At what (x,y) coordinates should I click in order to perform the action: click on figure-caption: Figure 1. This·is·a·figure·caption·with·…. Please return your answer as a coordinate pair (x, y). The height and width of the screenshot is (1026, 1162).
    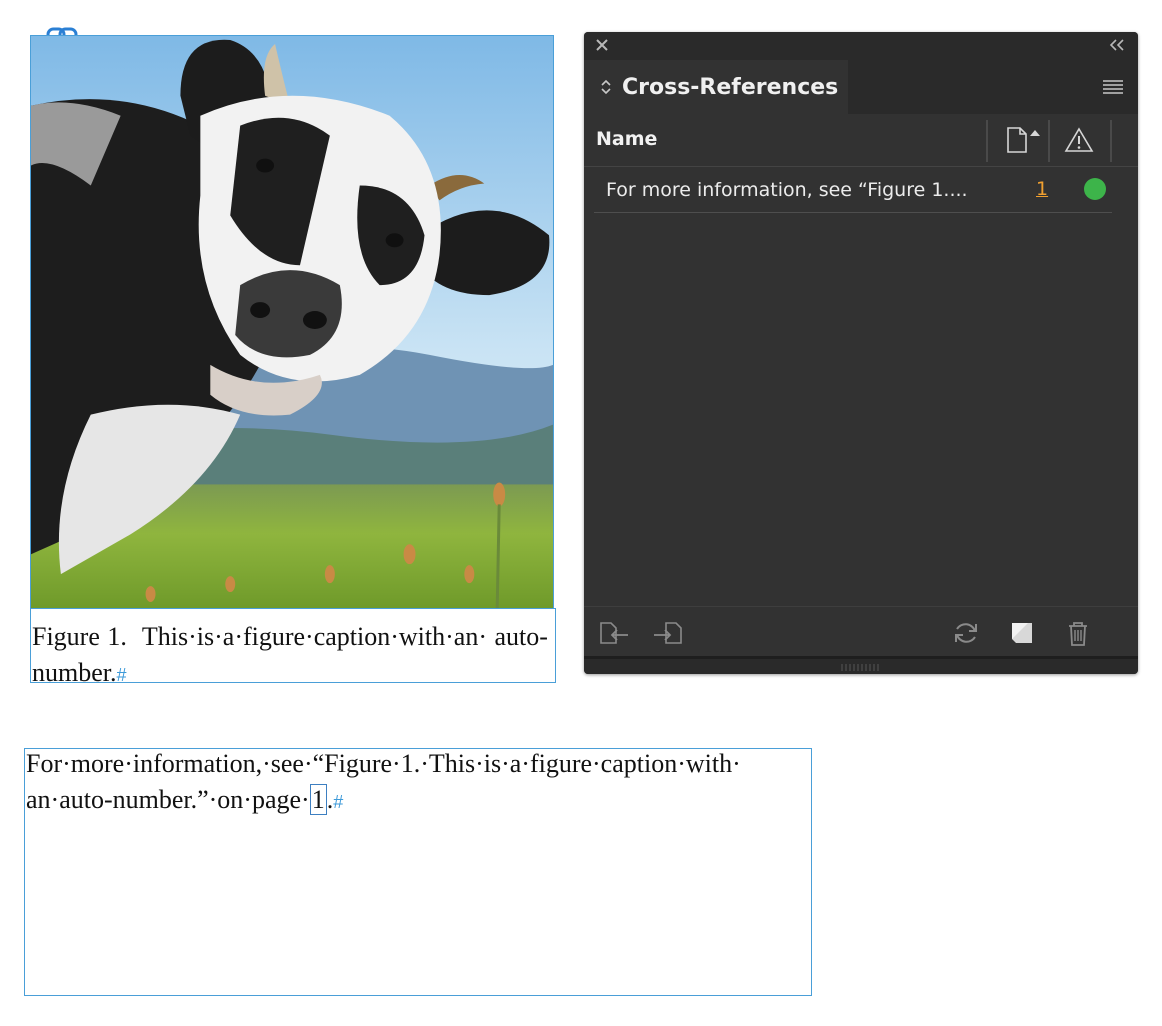
    Looking at the image, I should click on (293, 651).